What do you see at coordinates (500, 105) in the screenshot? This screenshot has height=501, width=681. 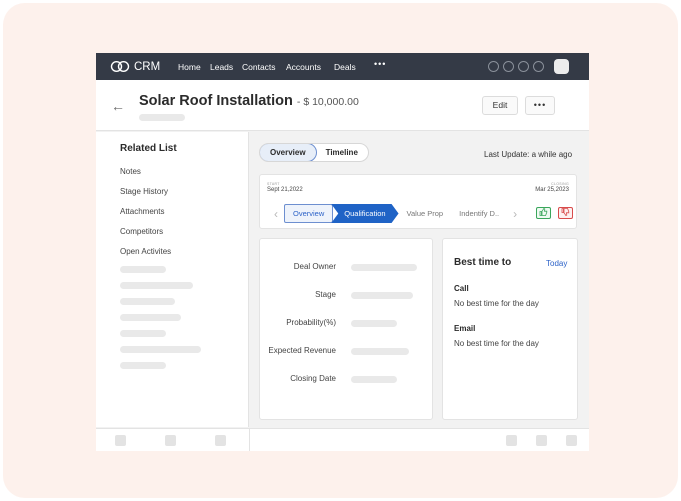 I see `edit-button: Edit` at bounding box center [500, 105].